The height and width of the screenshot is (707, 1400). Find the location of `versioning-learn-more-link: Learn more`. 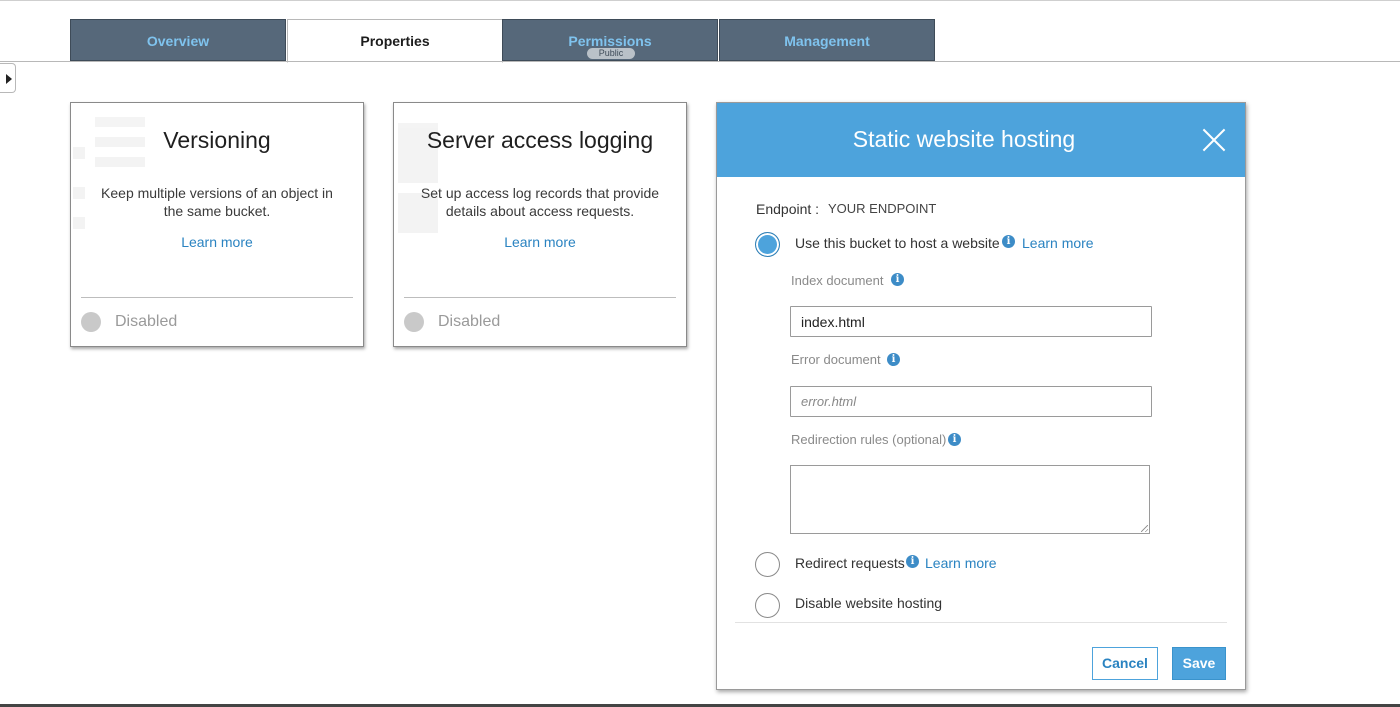

versioning-learn-more-link: Learn more is located at coordinates (217, 242).